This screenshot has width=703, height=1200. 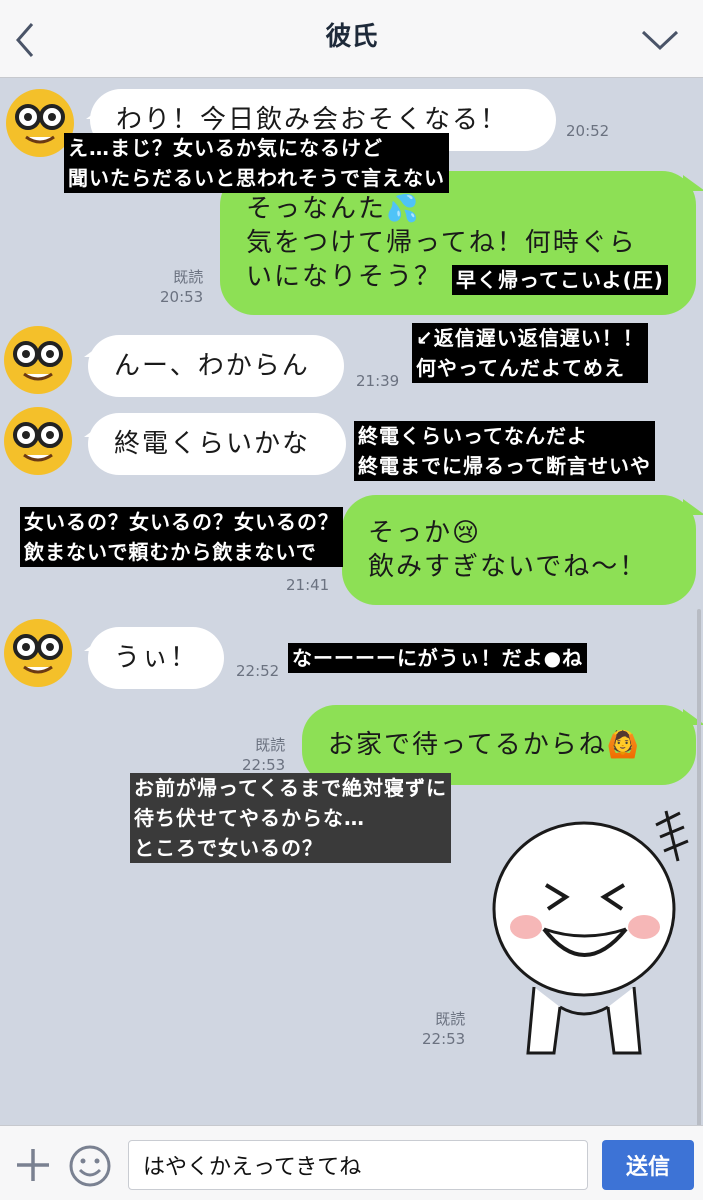 I want to click on caption-overlay: え…まじ？女いるか気になるけど 聞いたらだるいと思われそうで言えない, so click(x=256, y=163).